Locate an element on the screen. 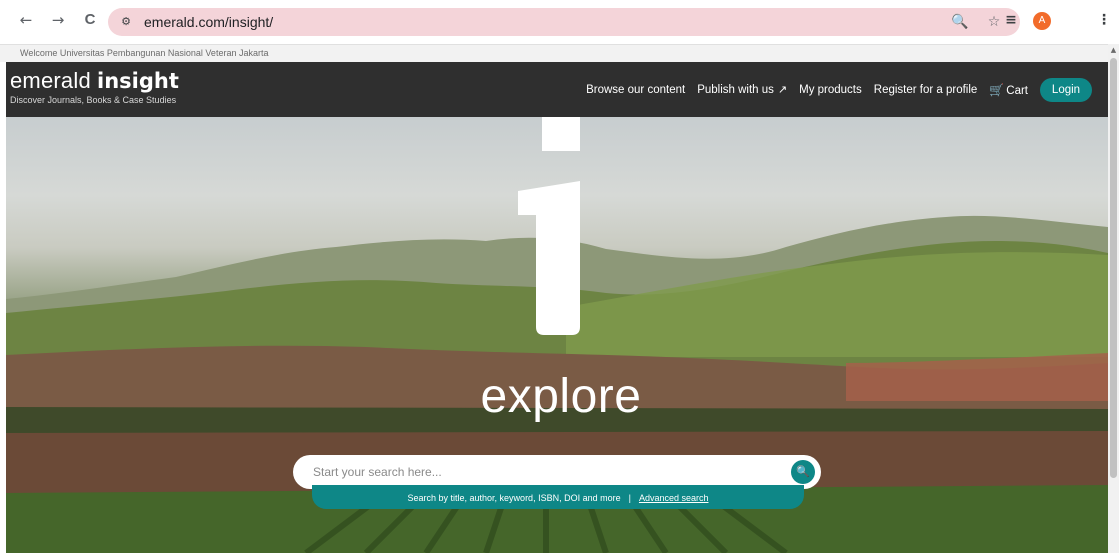  nav-cart: 🛒 Cart is located at coordinates (1008, 90).